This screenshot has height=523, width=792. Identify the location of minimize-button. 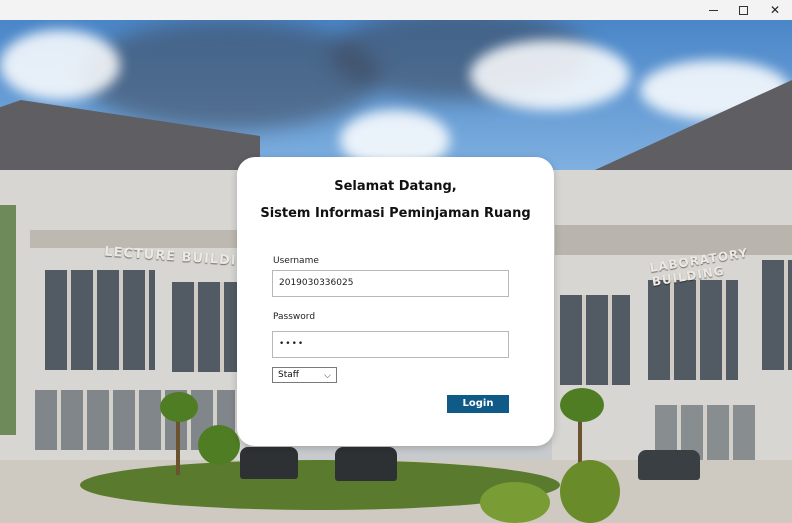
(713, 10).